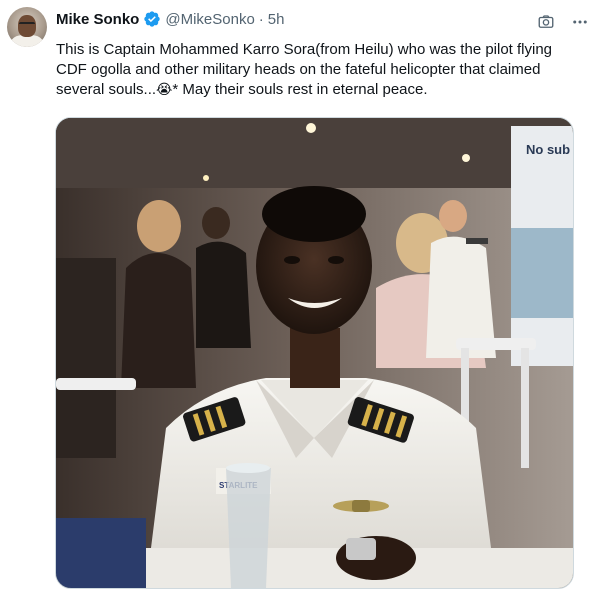  I want to click on crying-emoji-icon: 😭, so click(164, 90).